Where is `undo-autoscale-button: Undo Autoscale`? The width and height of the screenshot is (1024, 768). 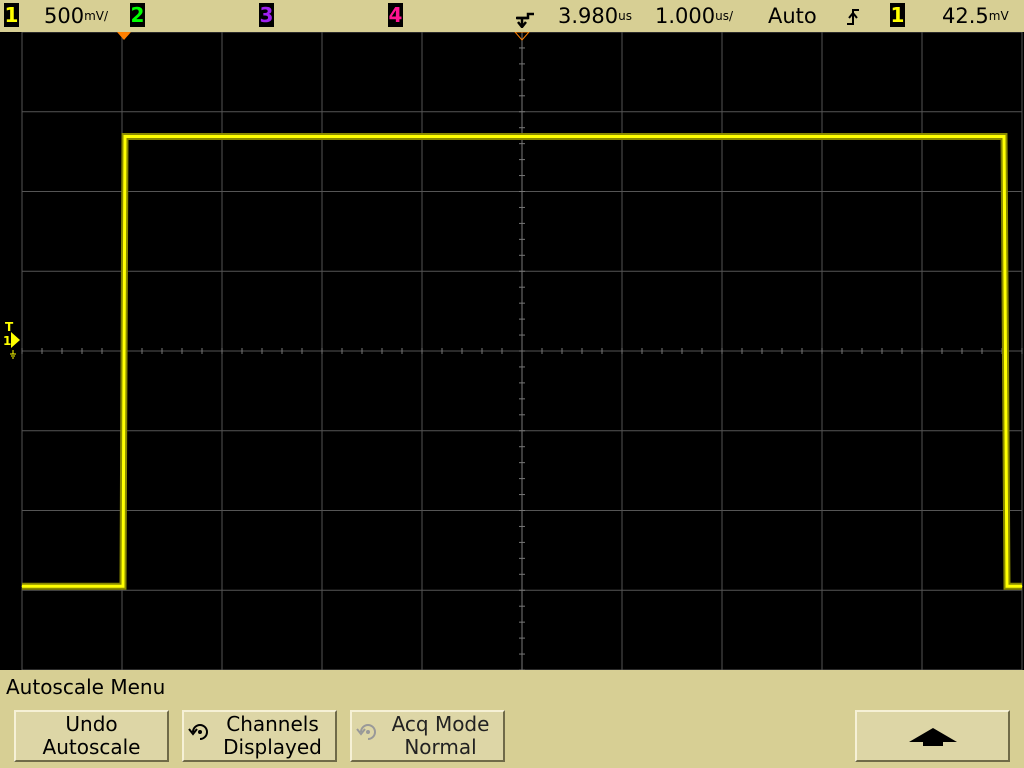
undo-autoscale-button: Undo Autoscale is located at coordinates (91, 736).